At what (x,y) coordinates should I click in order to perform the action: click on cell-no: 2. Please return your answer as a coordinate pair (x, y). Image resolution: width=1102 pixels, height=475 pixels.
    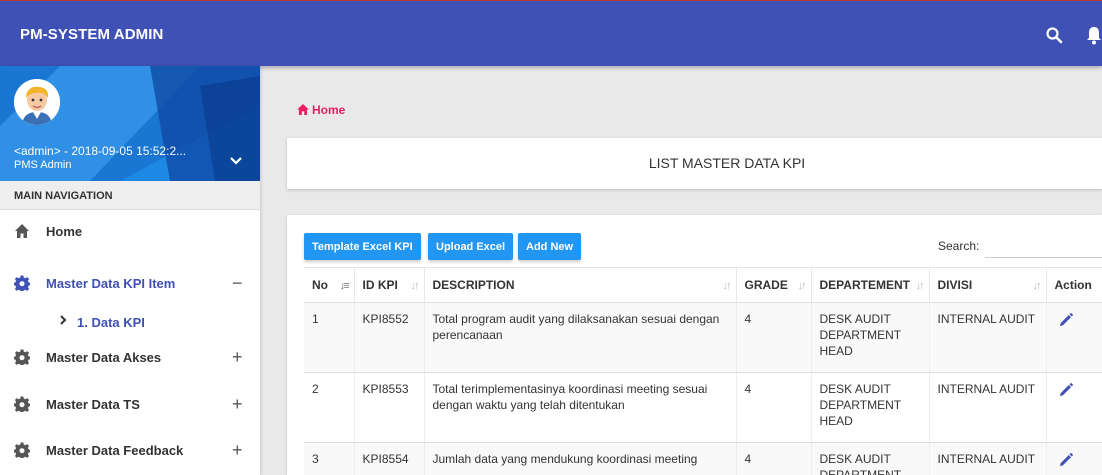
    Looking at the image, I should click on (329, 407).